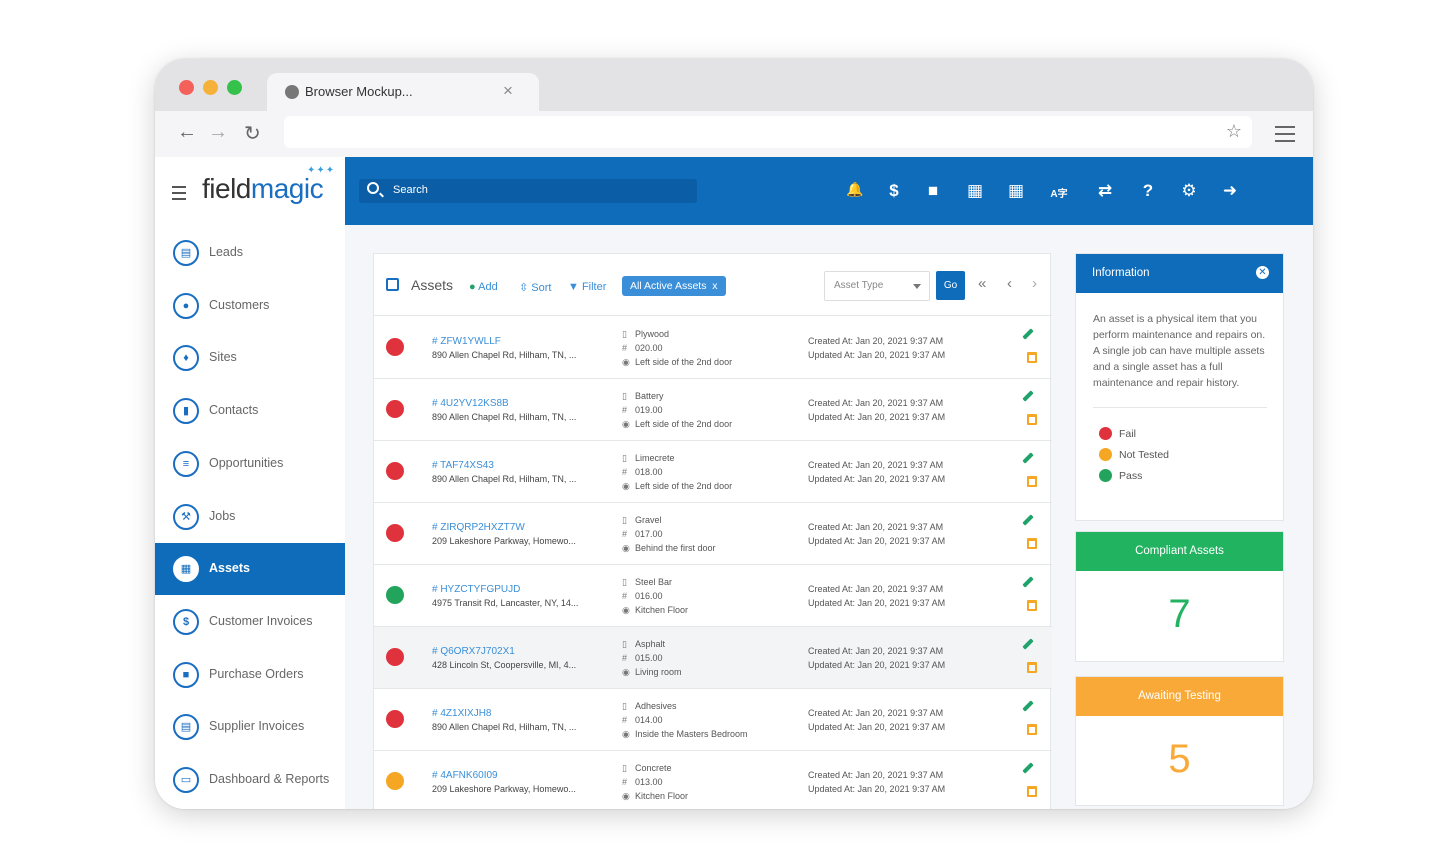 This screenshot has height=857, width=1452. I want to click on legend-dot, so click(1105, 475).